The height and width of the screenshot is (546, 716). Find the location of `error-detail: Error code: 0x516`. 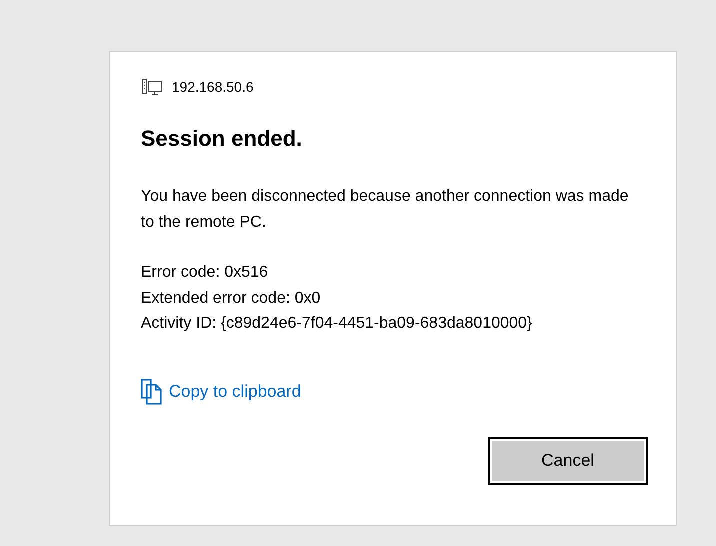

error-detail: Error code: 0x516 is located at coordinates (205, 273).